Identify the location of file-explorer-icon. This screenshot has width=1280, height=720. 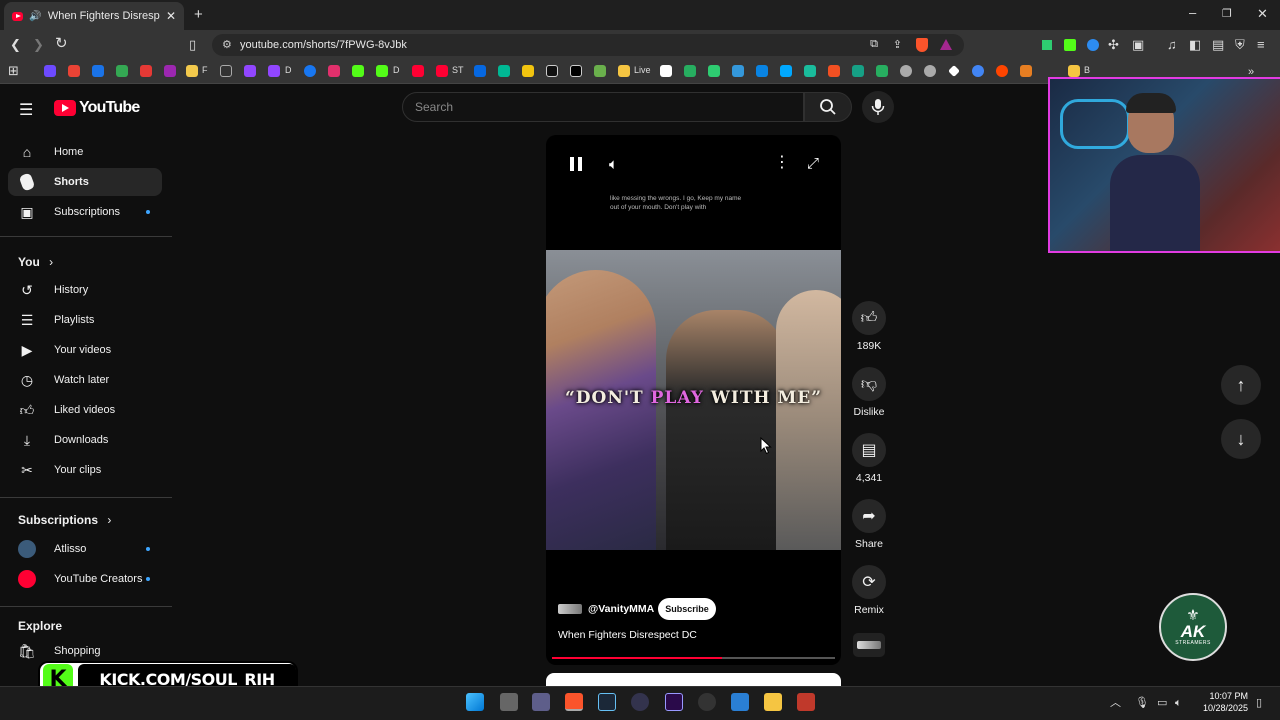
(773, 702).